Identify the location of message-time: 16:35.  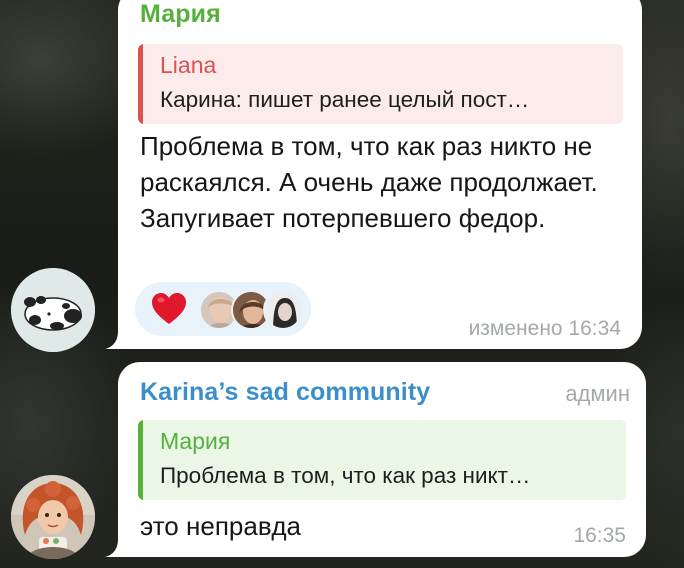
(599, 535).